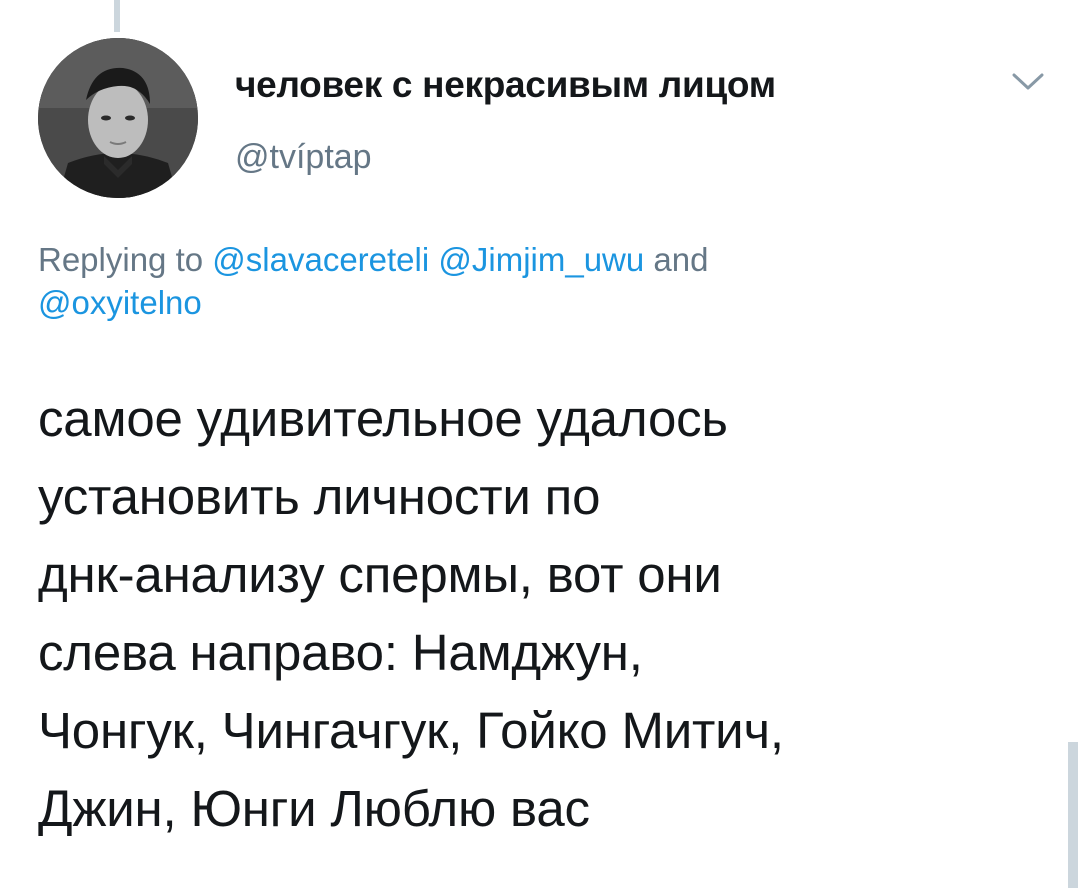 This screenshot has width=1080, height=888. What do you see at coordinates (541, 259) in the screenshot?
I see `mention-link: @Jimjim_uwu` at bounding box center [541, 259].